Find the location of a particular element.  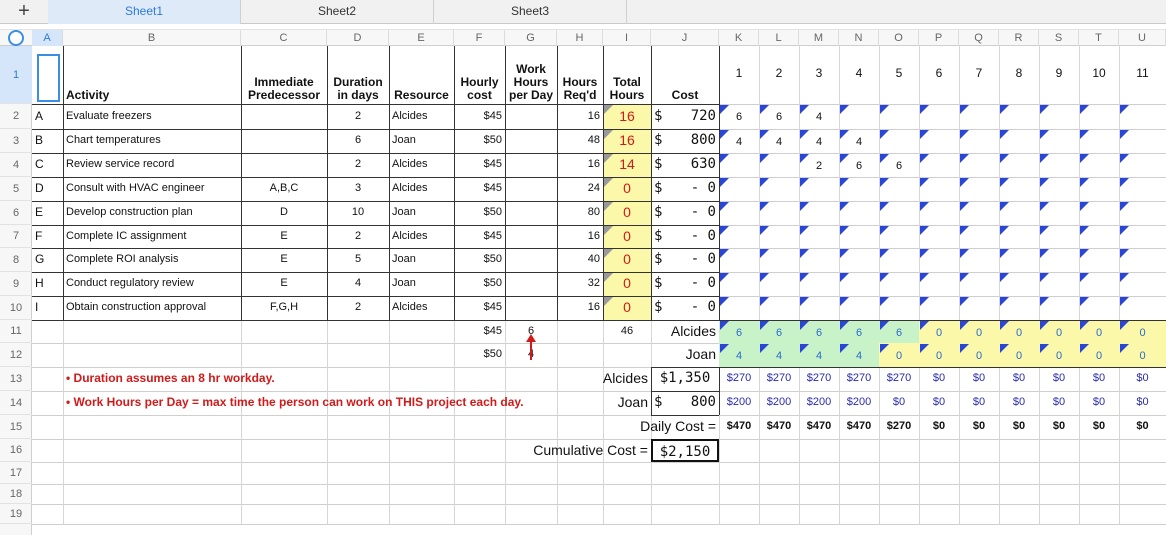

row-header-19: 19 is located at coordinates (16, 514).